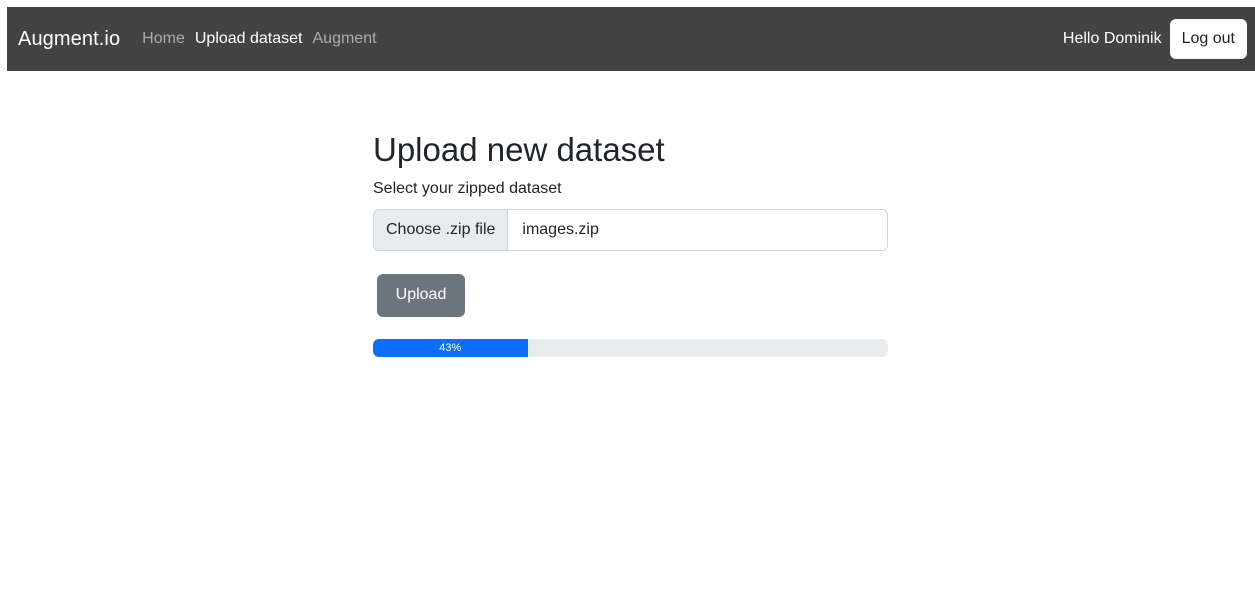 This screenshot has height=589, width=1255. I want to click on nav-links: Home Upload dataset Augment, so click(259, 39).